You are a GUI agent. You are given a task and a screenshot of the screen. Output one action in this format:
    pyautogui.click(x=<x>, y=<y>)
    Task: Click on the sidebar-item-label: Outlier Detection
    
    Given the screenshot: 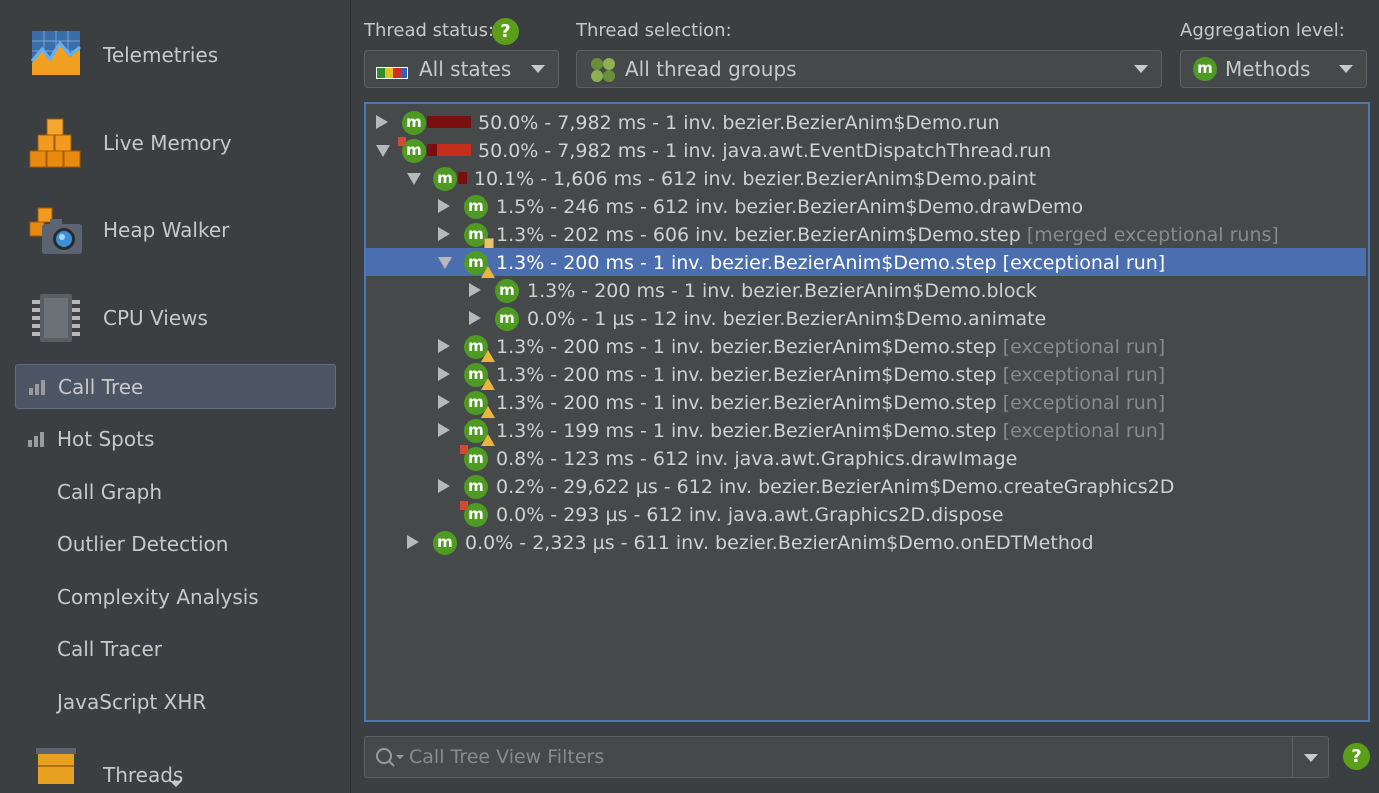 What is the action you would take?
    pyautogui.click(x=143, y=544)
    